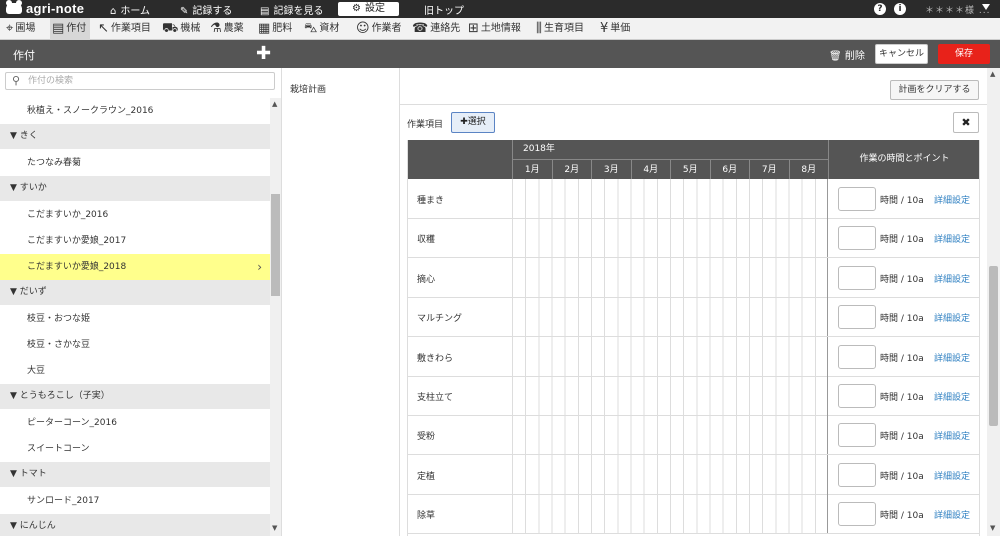 Image resolution: width=1000 pixels, height=536 pixels. I want to click on subnav-field: ⌖ 圃場, so click(19, 29).